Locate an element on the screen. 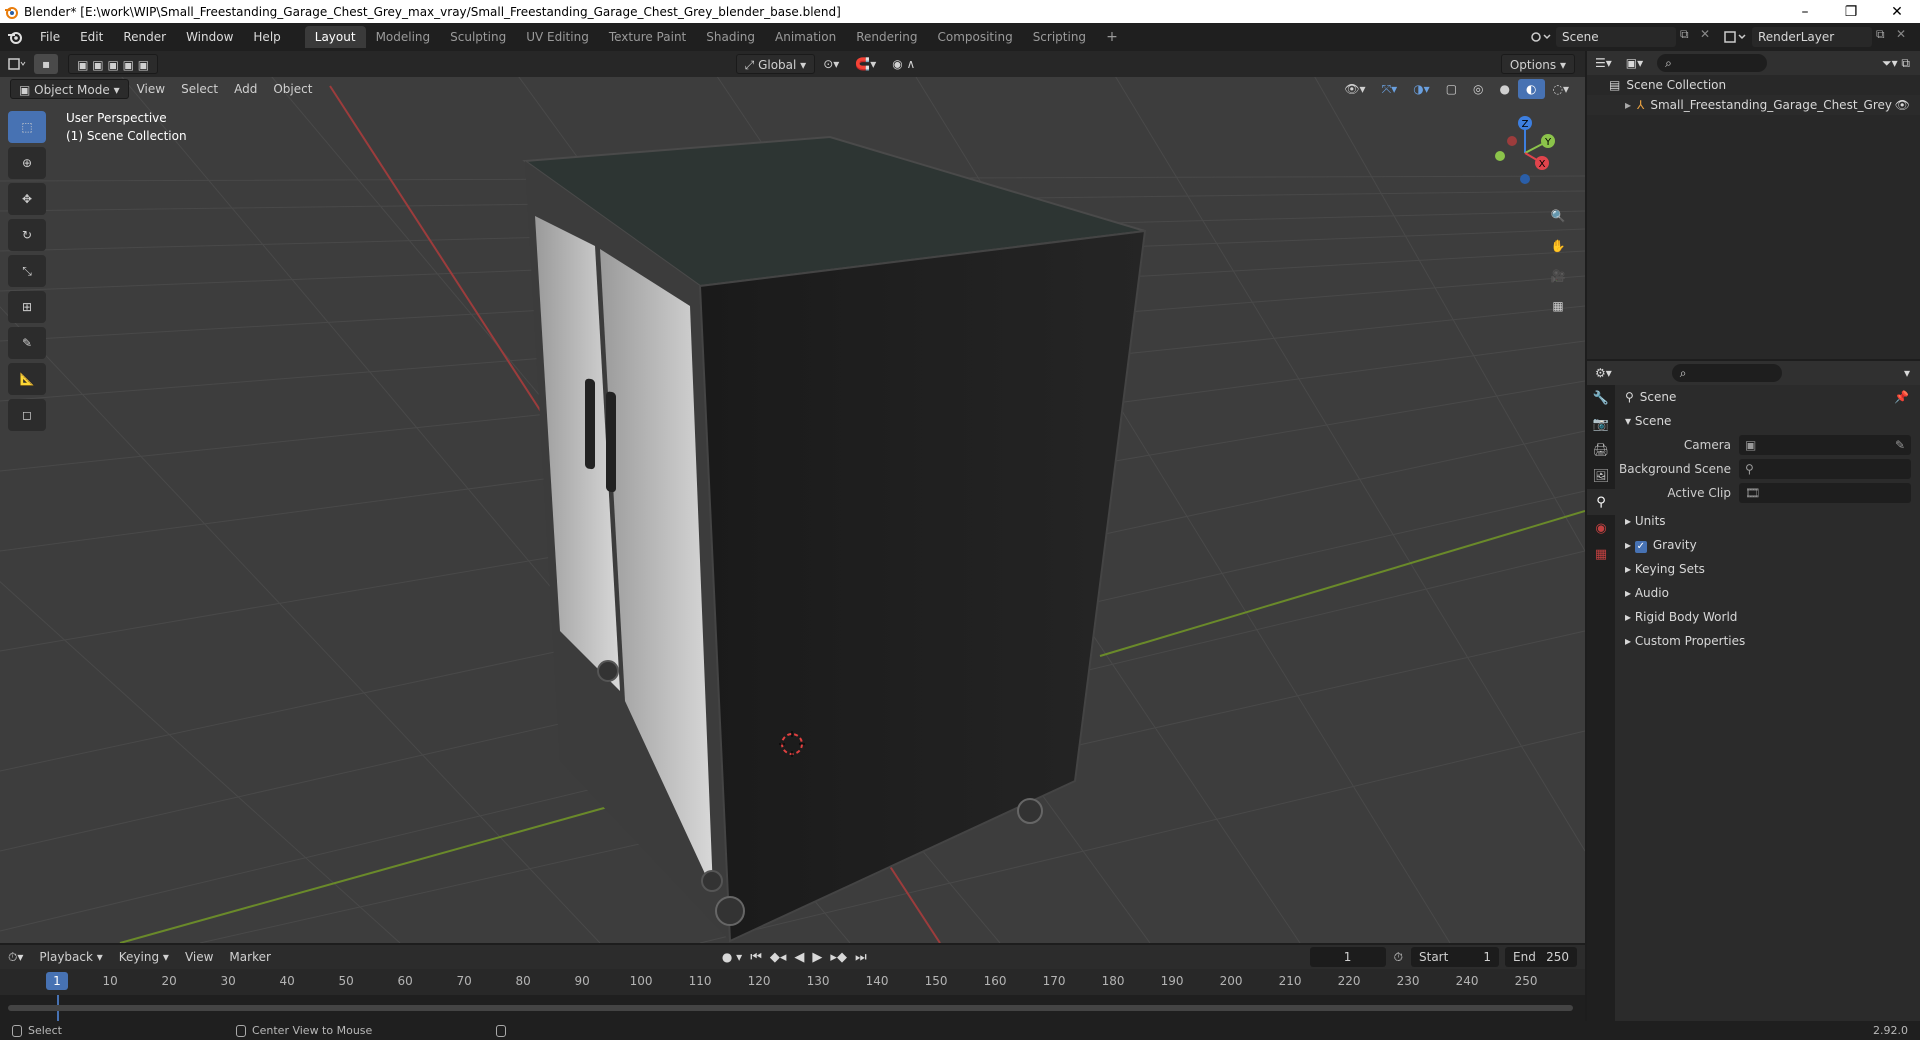 The width and height of the screenshot is (1920, 1040). keying-sets-section: ▸ Keying Sets is located at coordinates (1769, 569).